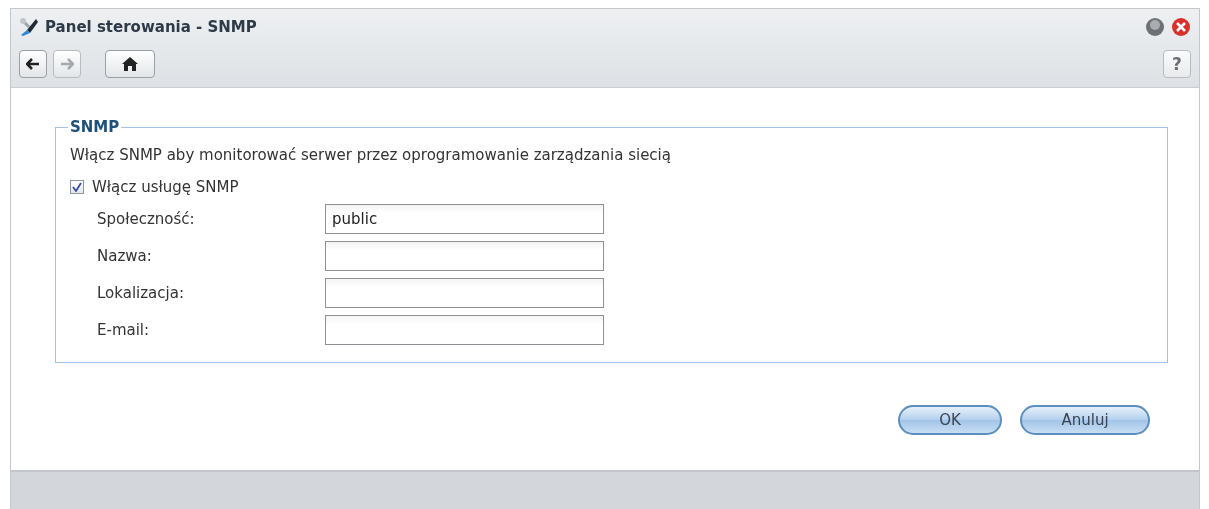 The height and width of the screenshot is (509, 1209). I want to click on close-button, so click(1181, 27).